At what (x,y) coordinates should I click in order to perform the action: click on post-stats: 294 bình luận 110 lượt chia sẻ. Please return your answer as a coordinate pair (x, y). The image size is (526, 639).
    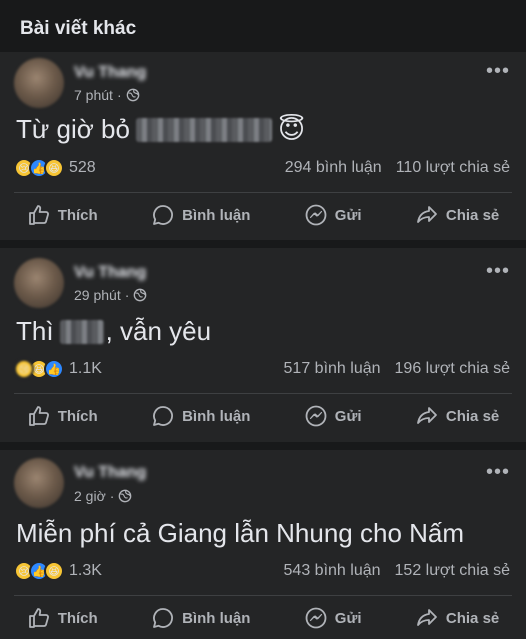
    Looking at the image, I should click on (397, 168).